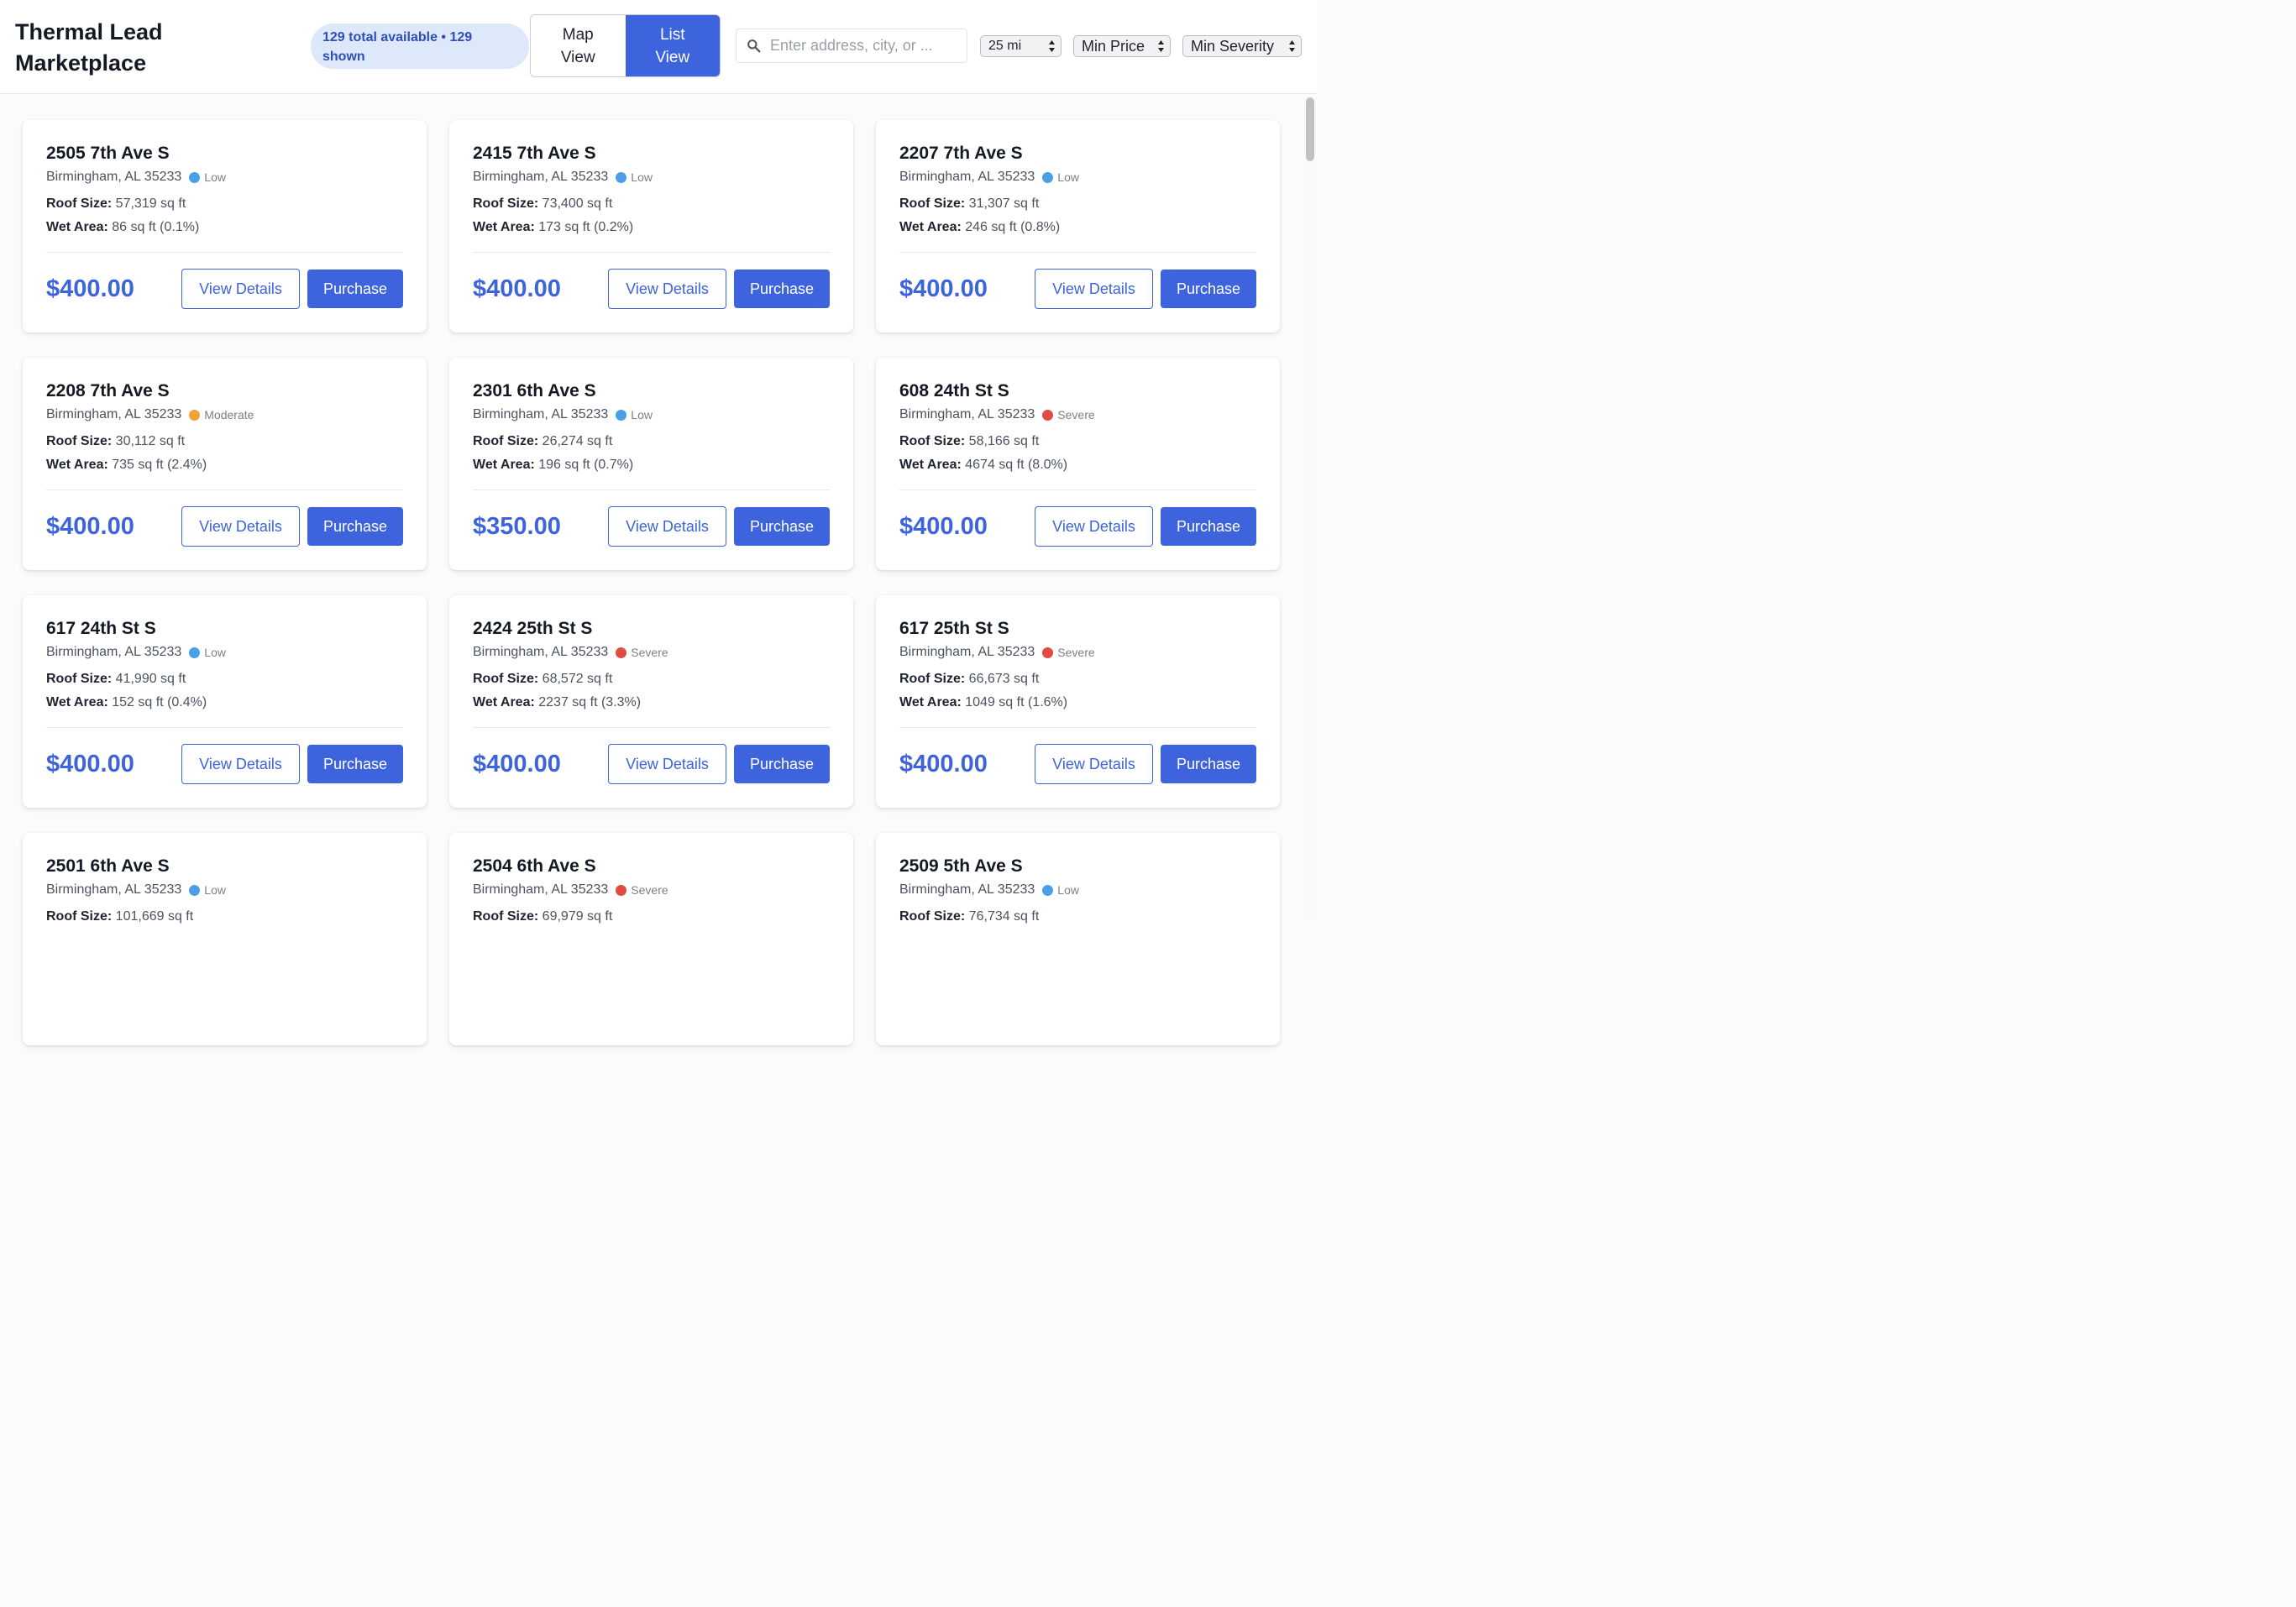  Describe the element at coordinates (1004, 441) in the screenshot. I see `roof-size-value: 58,166 sq ft` at that location.